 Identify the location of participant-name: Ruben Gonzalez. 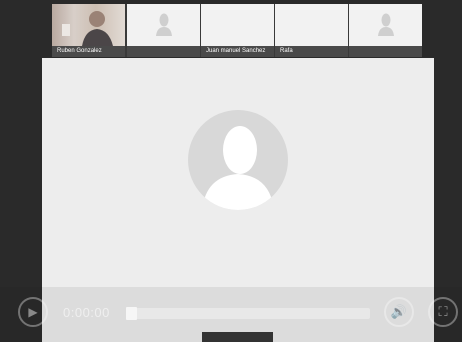
(88, 51).